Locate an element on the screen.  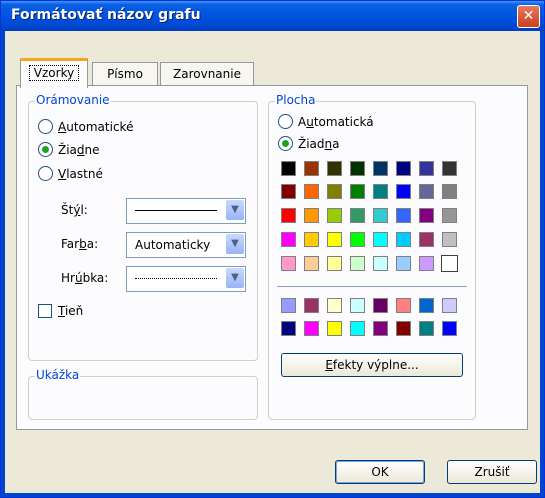
border-auto-radio: Automatické is located at coordinates (85, 126).